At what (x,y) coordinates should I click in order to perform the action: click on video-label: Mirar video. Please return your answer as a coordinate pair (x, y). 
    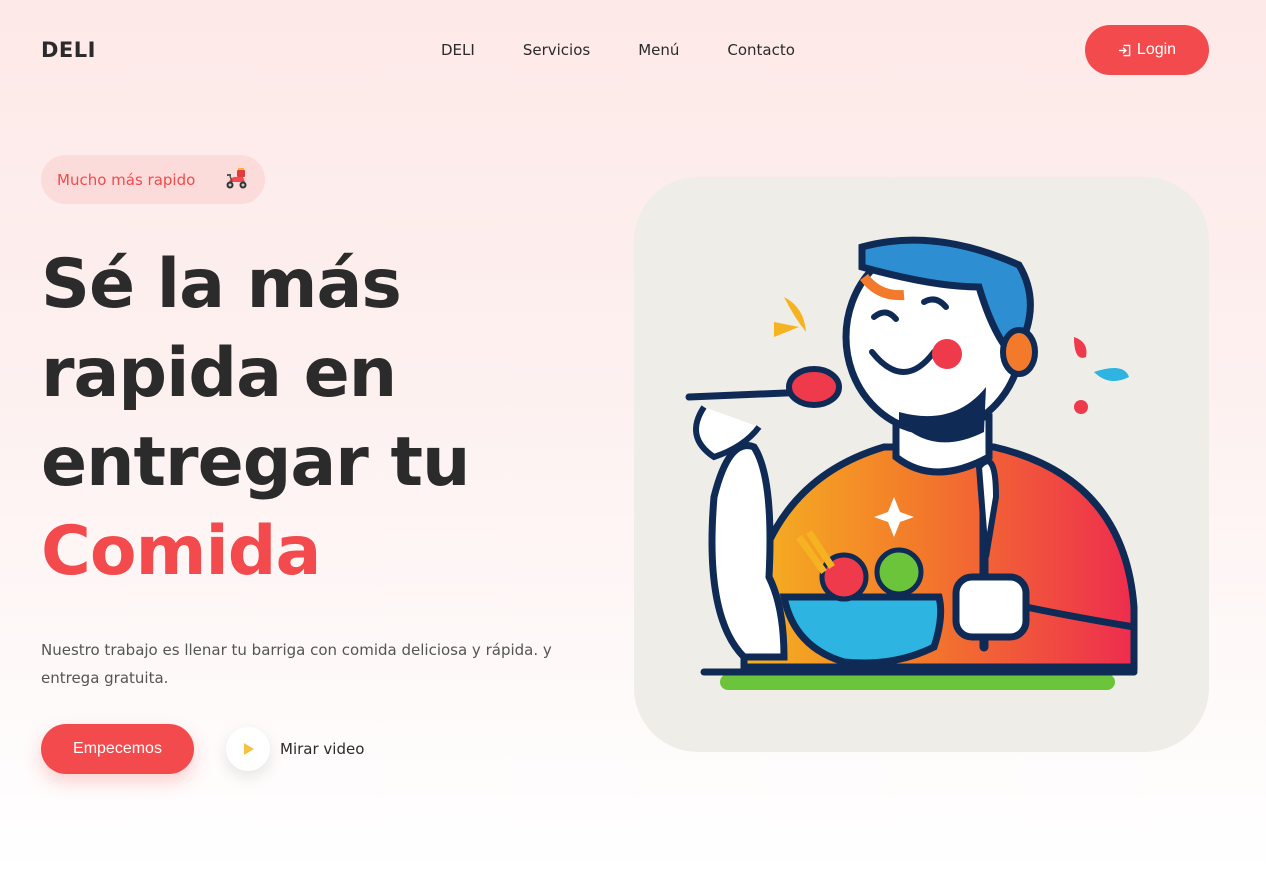
    Looking at the image, I should click on (322, 749).